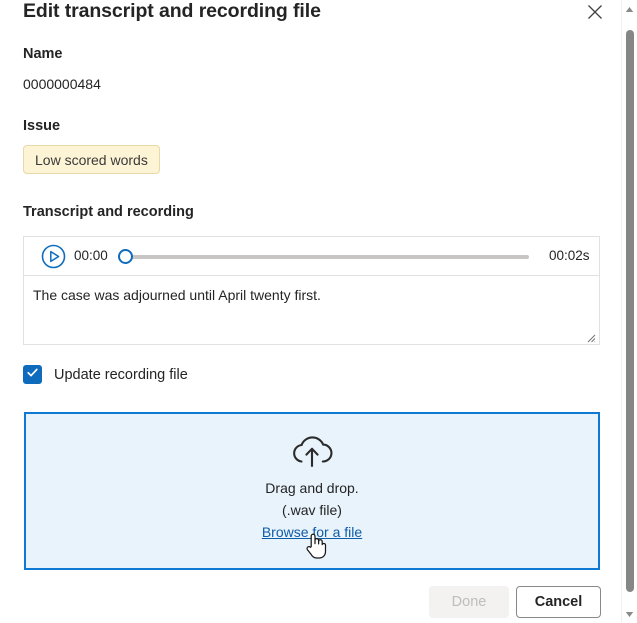  I want to click on browse-for-a-file-link: Browse for a file, so click(312, 532).